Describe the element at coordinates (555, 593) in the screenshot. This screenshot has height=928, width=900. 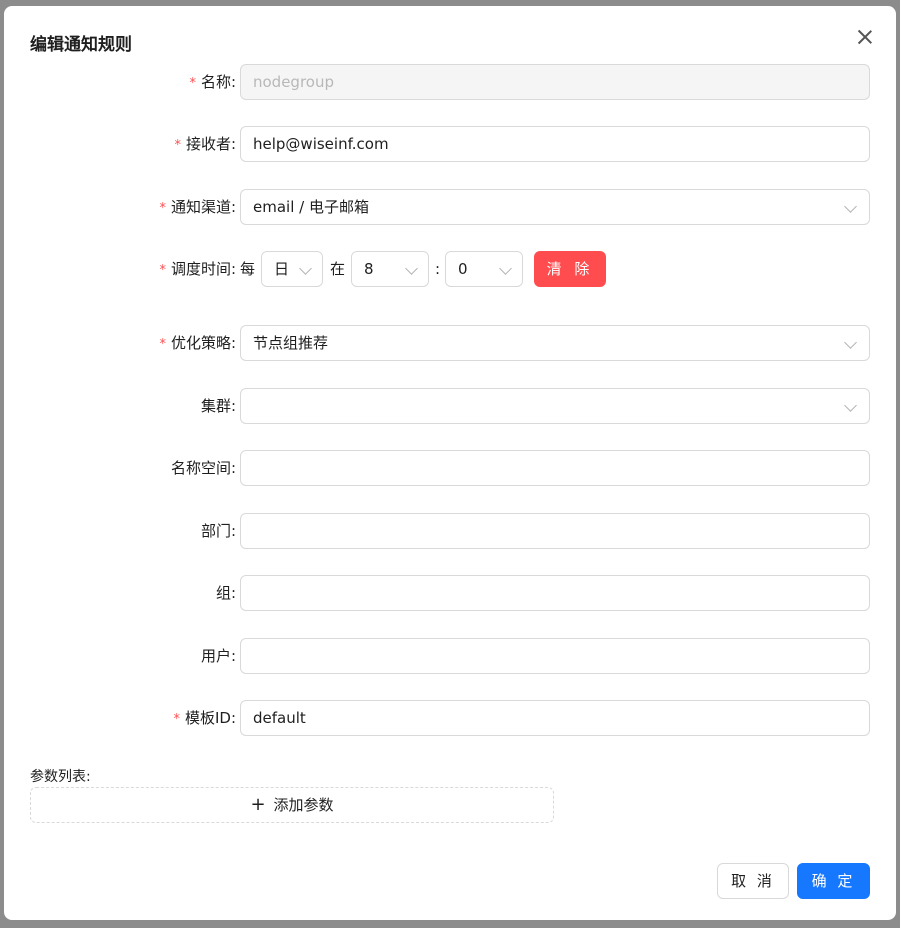
I see `group-input` at that location.